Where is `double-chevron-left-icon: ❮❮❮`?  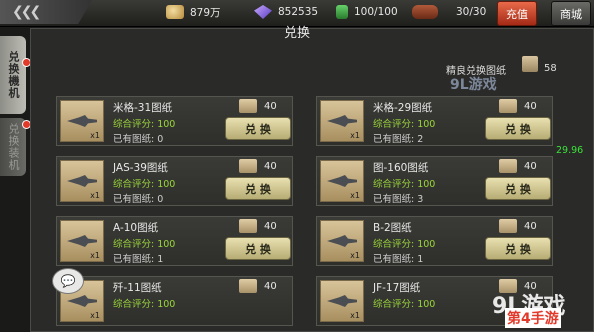
double-chevron-left-icon: ❮❮❮ is located at coordinates (26, 12).